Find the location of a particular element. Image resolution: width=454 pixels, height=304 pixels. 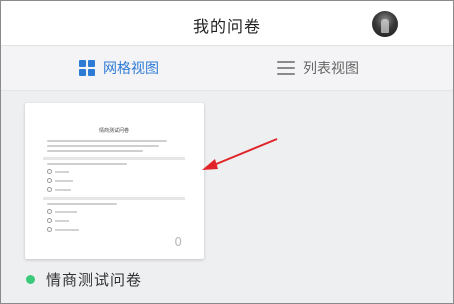

tab-list-view-label: 列表视图 is located at coordinates (331, 69).